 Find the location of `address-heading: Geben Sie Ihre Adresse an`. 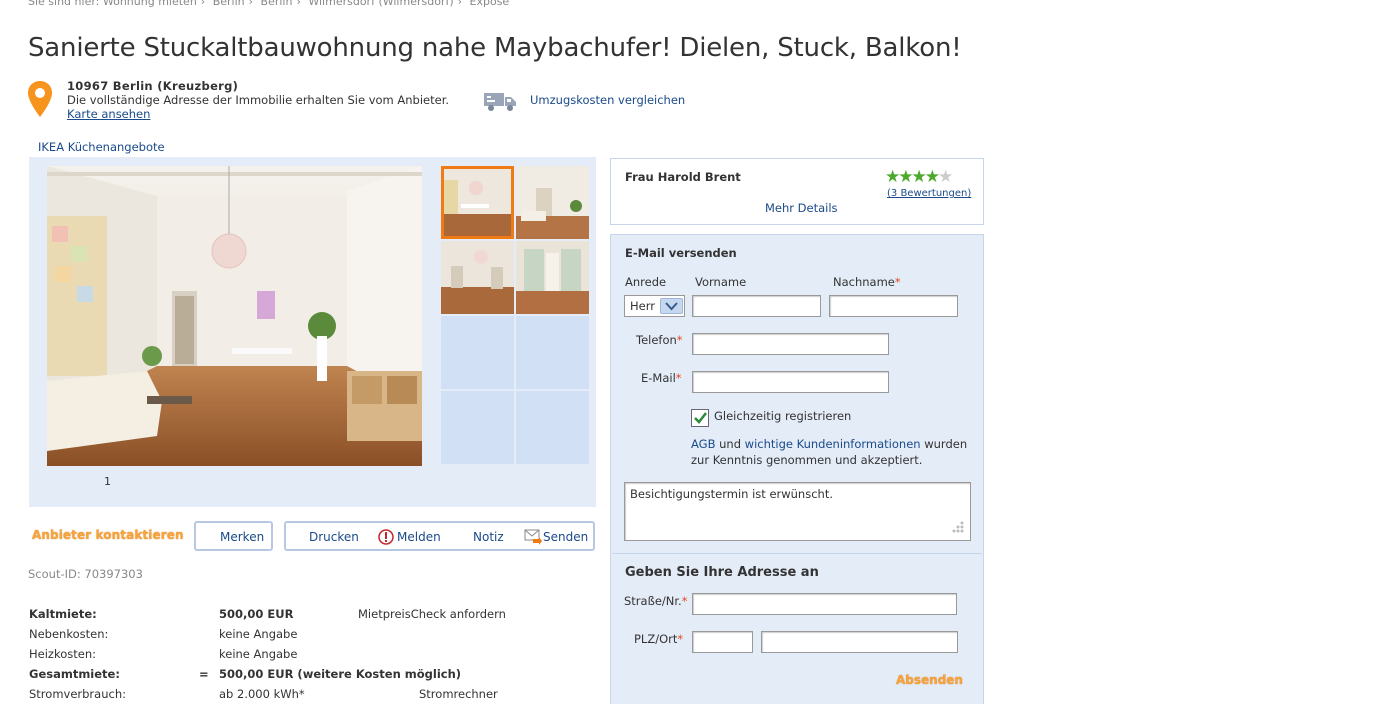

address-heading: Geben Sie Ihre Adresse an is located at coordinates (722, 572).